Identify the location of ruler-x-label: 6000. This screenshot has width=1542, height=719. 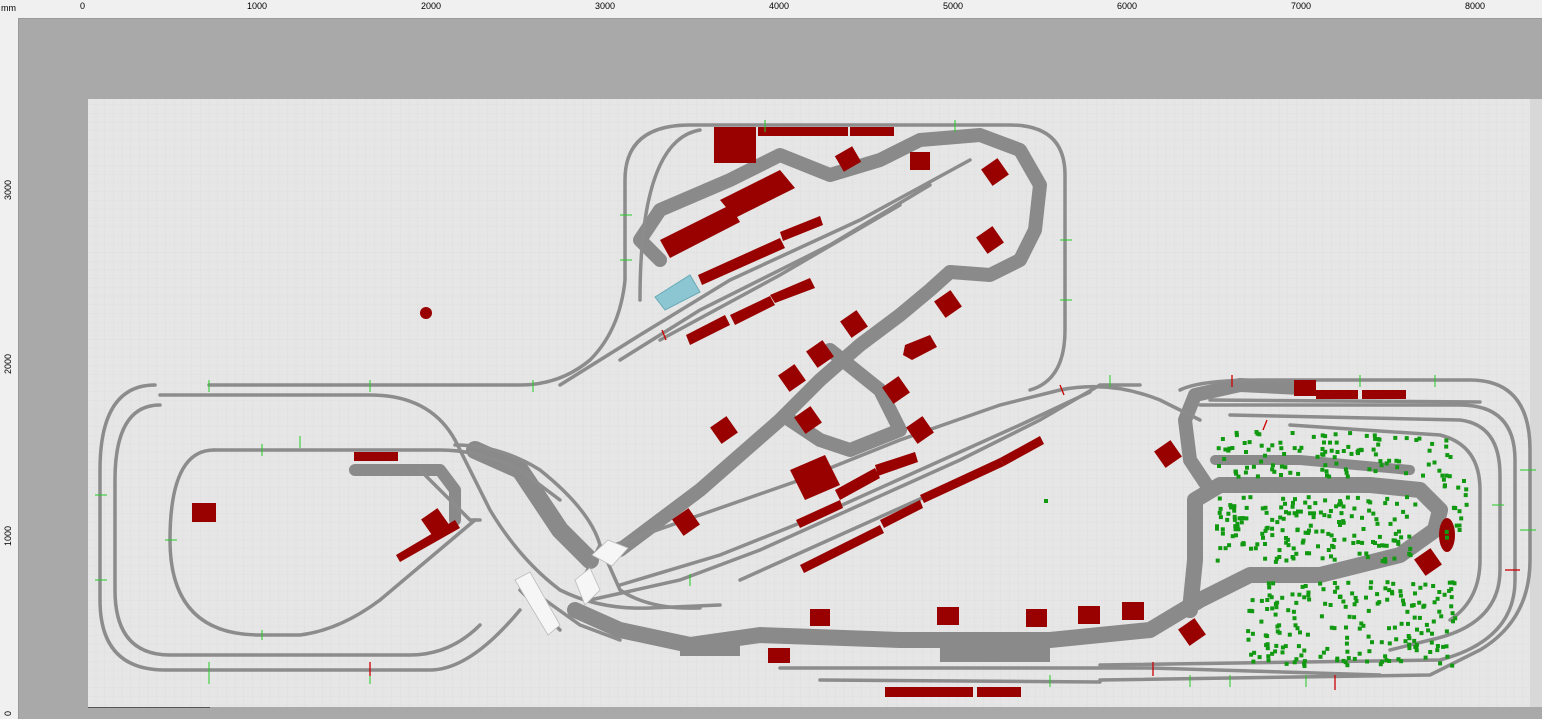
(1127, 6).